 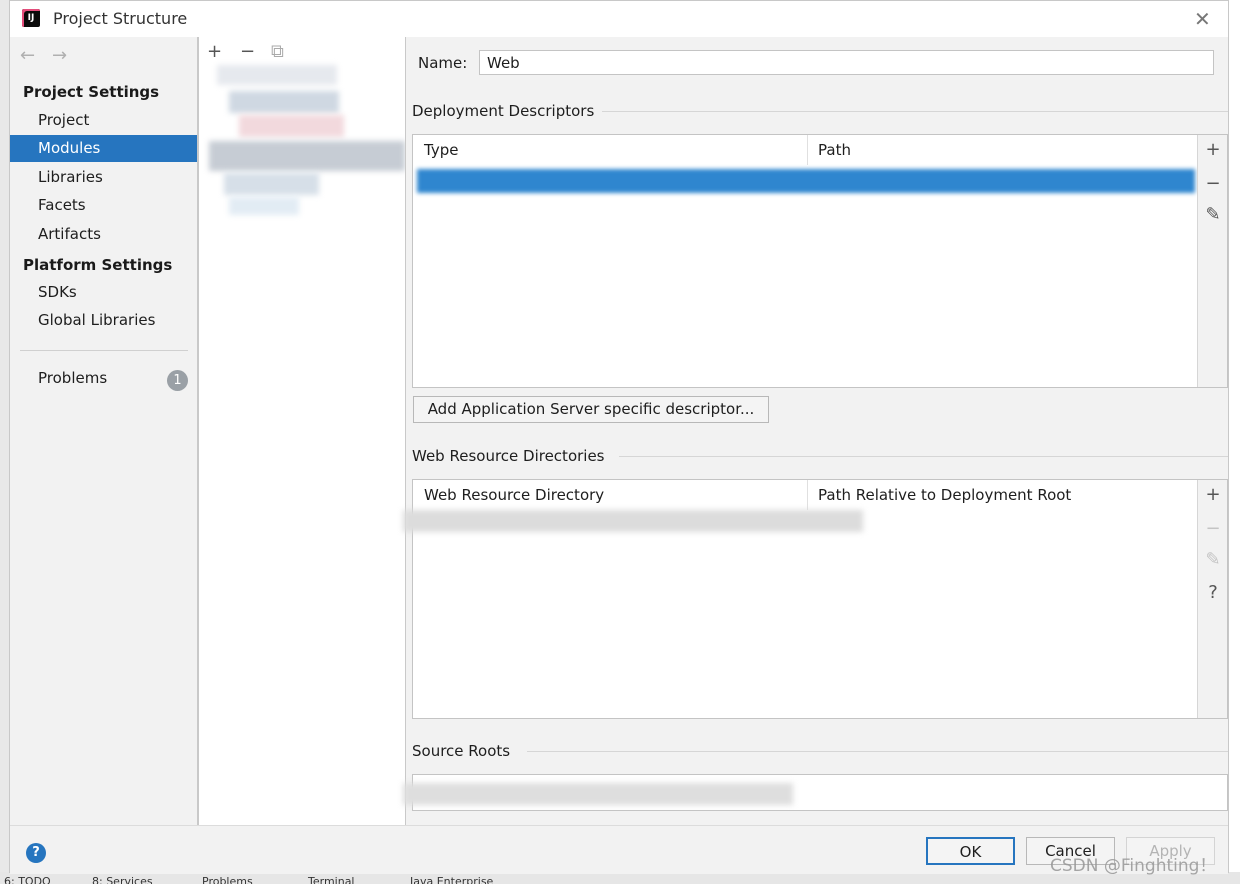 I want to click on bg-tab-todo: 6: TODO, so click(x=27, y=879).